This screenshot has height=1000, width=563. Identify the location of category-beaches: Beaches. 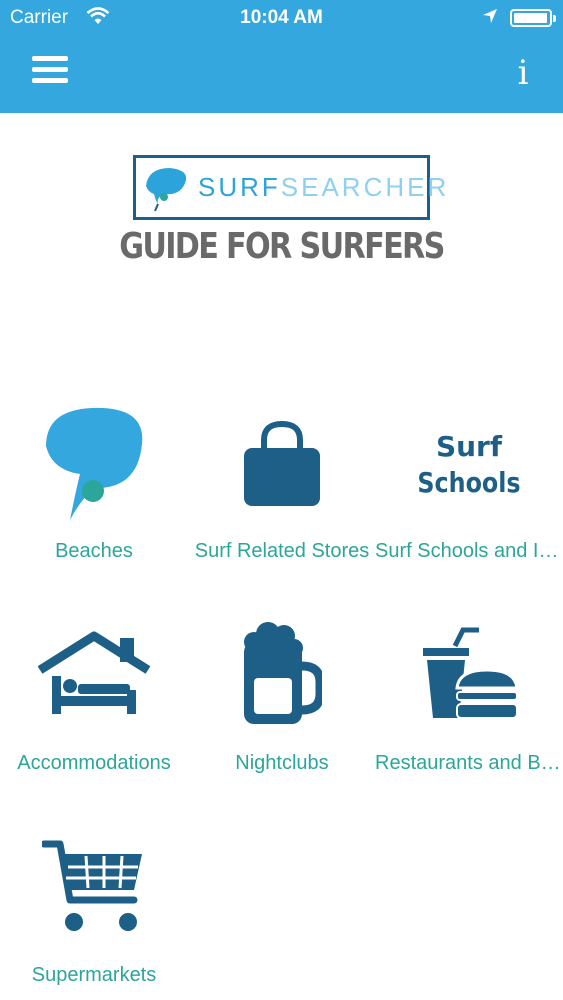
(94, 500).